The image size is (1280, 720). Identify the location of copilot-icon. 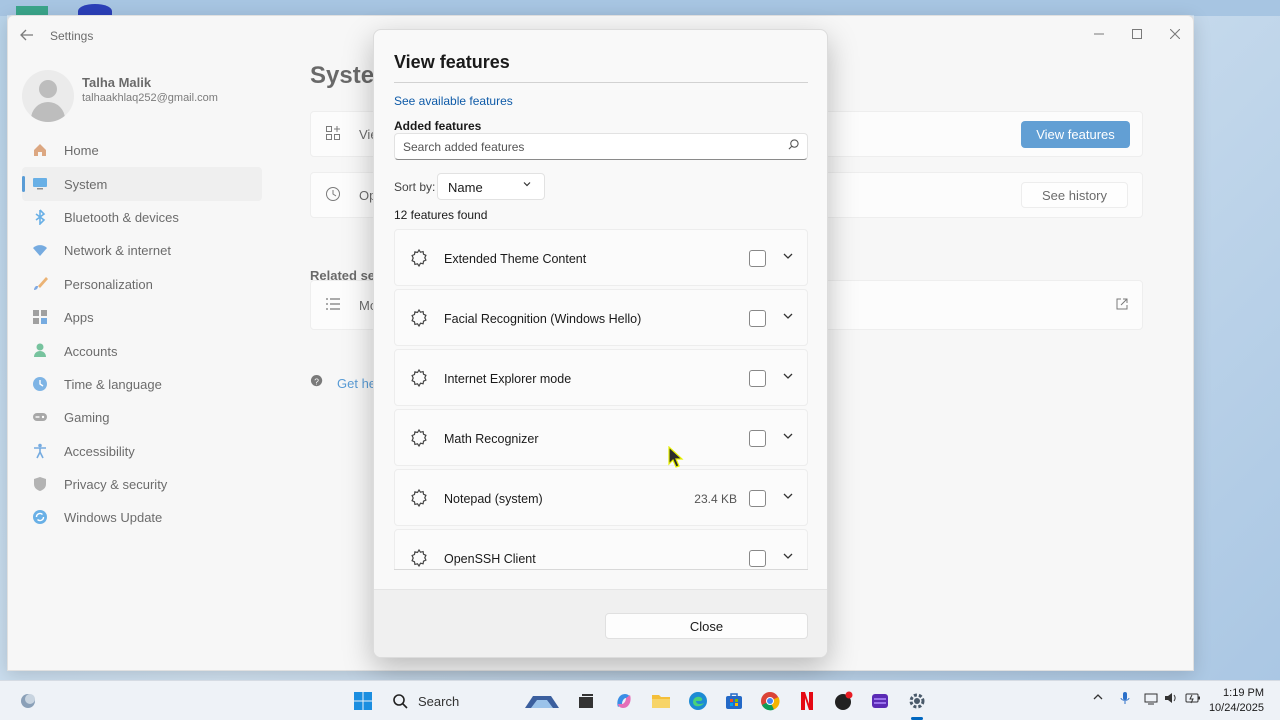
(624, 701).